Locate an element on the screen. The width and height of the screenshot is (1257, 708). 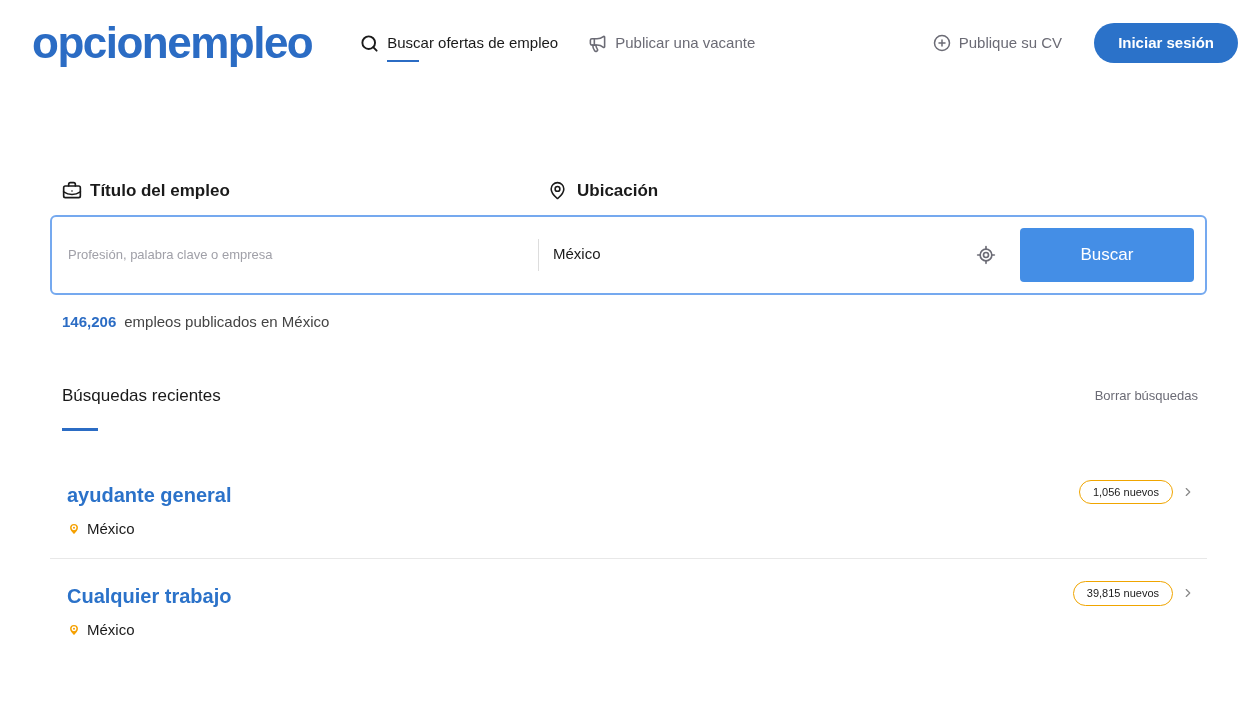
clear-searches-link: Borrar búsquedas is located at coordinates (1146, 396).